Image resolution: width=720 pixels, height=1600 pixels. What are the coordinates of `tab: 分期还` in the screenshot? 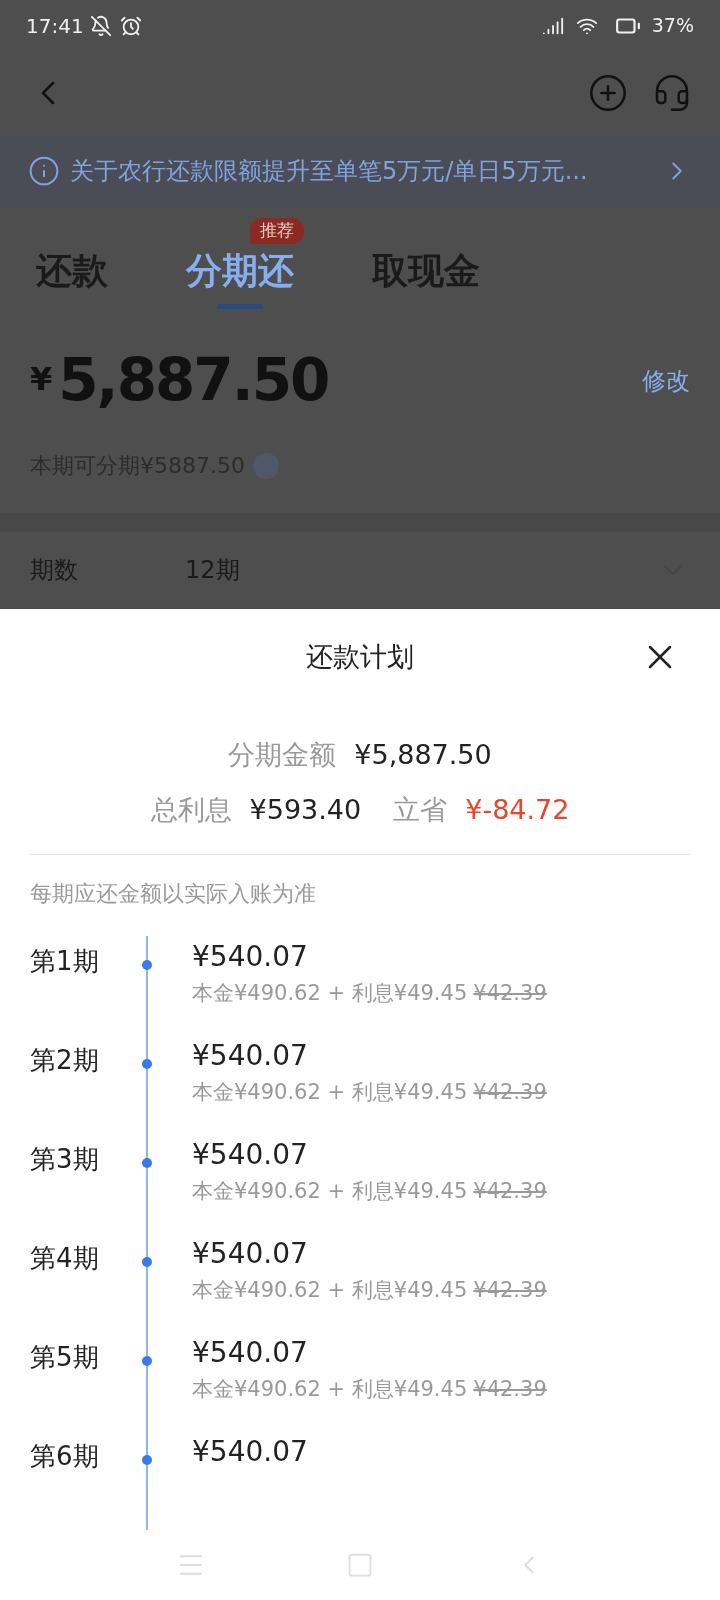 It's located at (240, 271).